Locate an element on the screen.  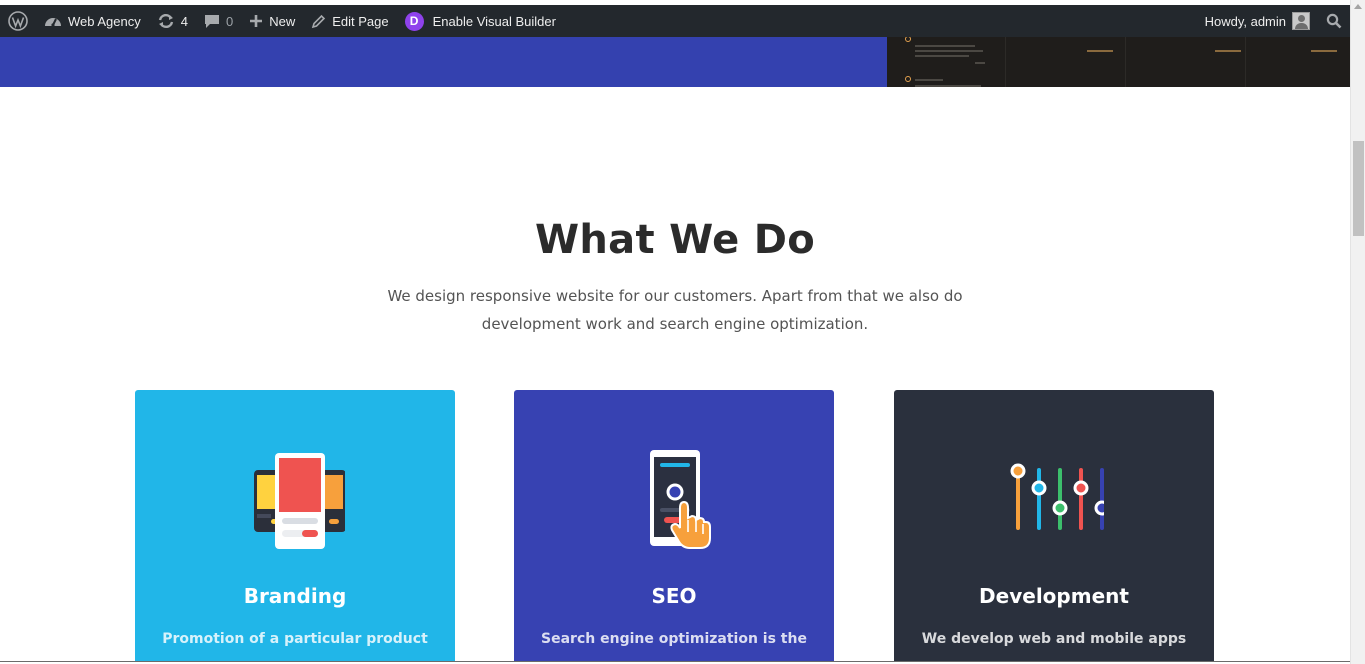
updates-count: 4 is located at coordinates (184, 21).